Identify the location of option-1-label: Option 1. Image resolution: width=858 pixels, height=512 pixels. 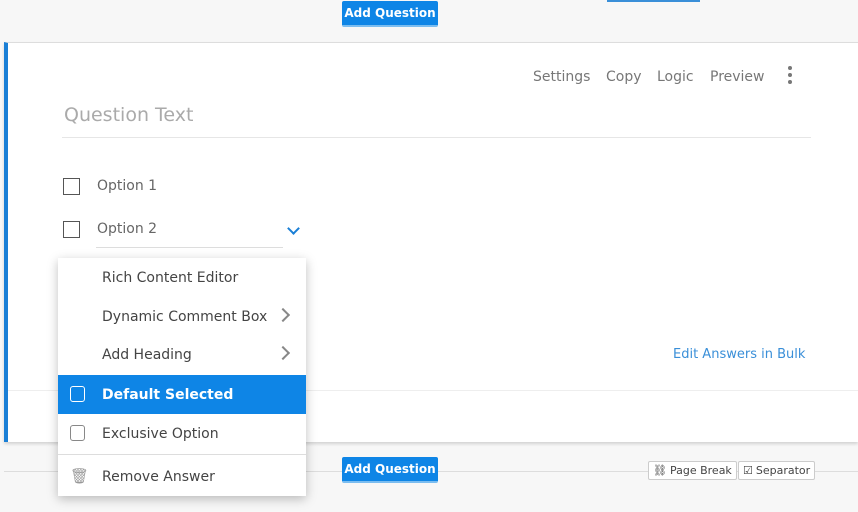
(127, 186).